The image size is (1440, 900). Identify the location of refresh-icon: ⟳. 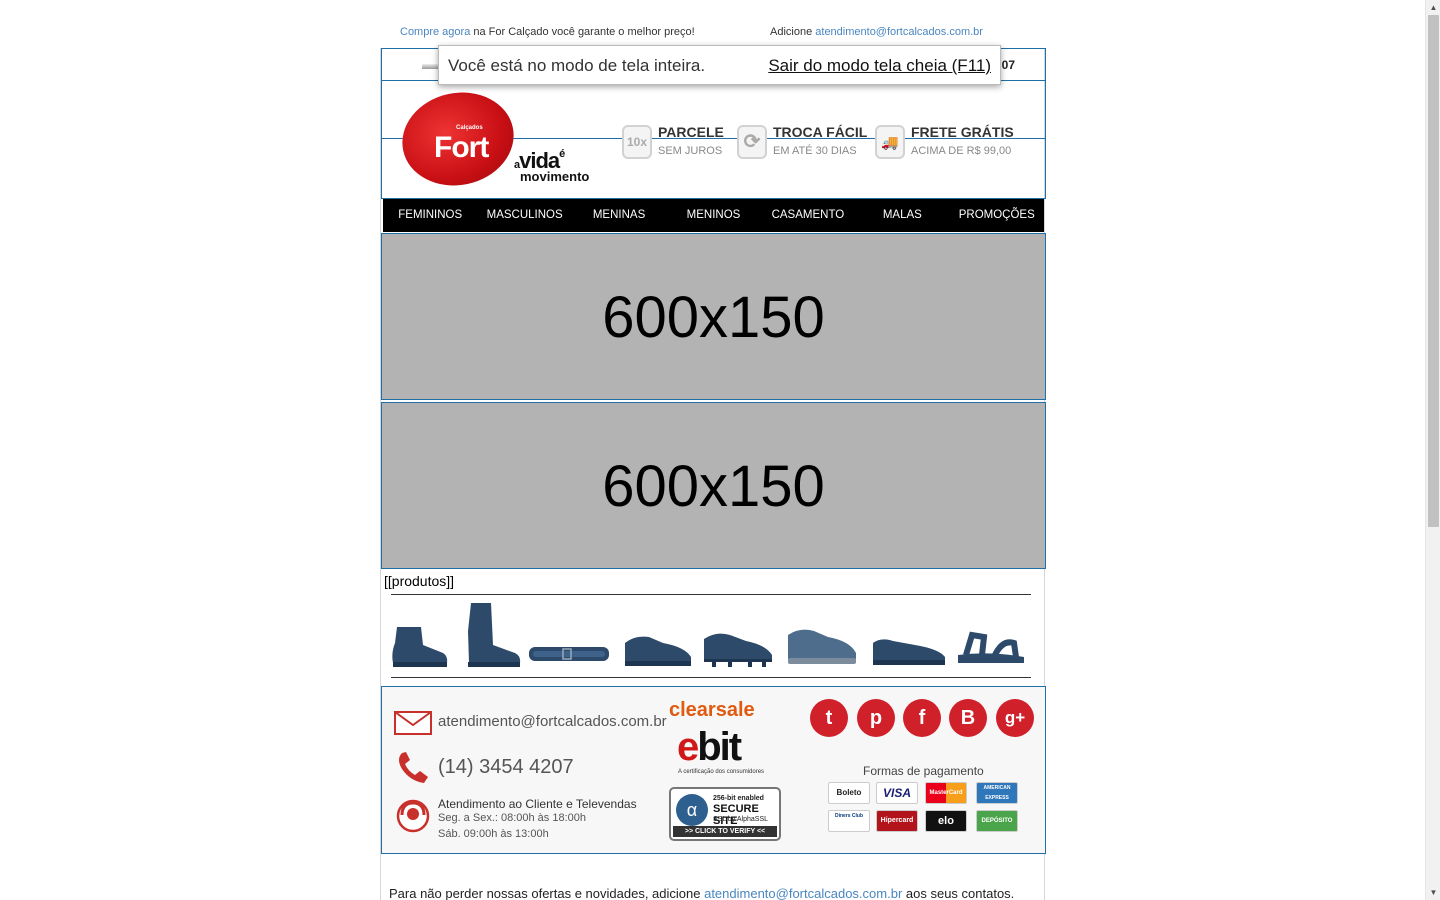
(752, 142).